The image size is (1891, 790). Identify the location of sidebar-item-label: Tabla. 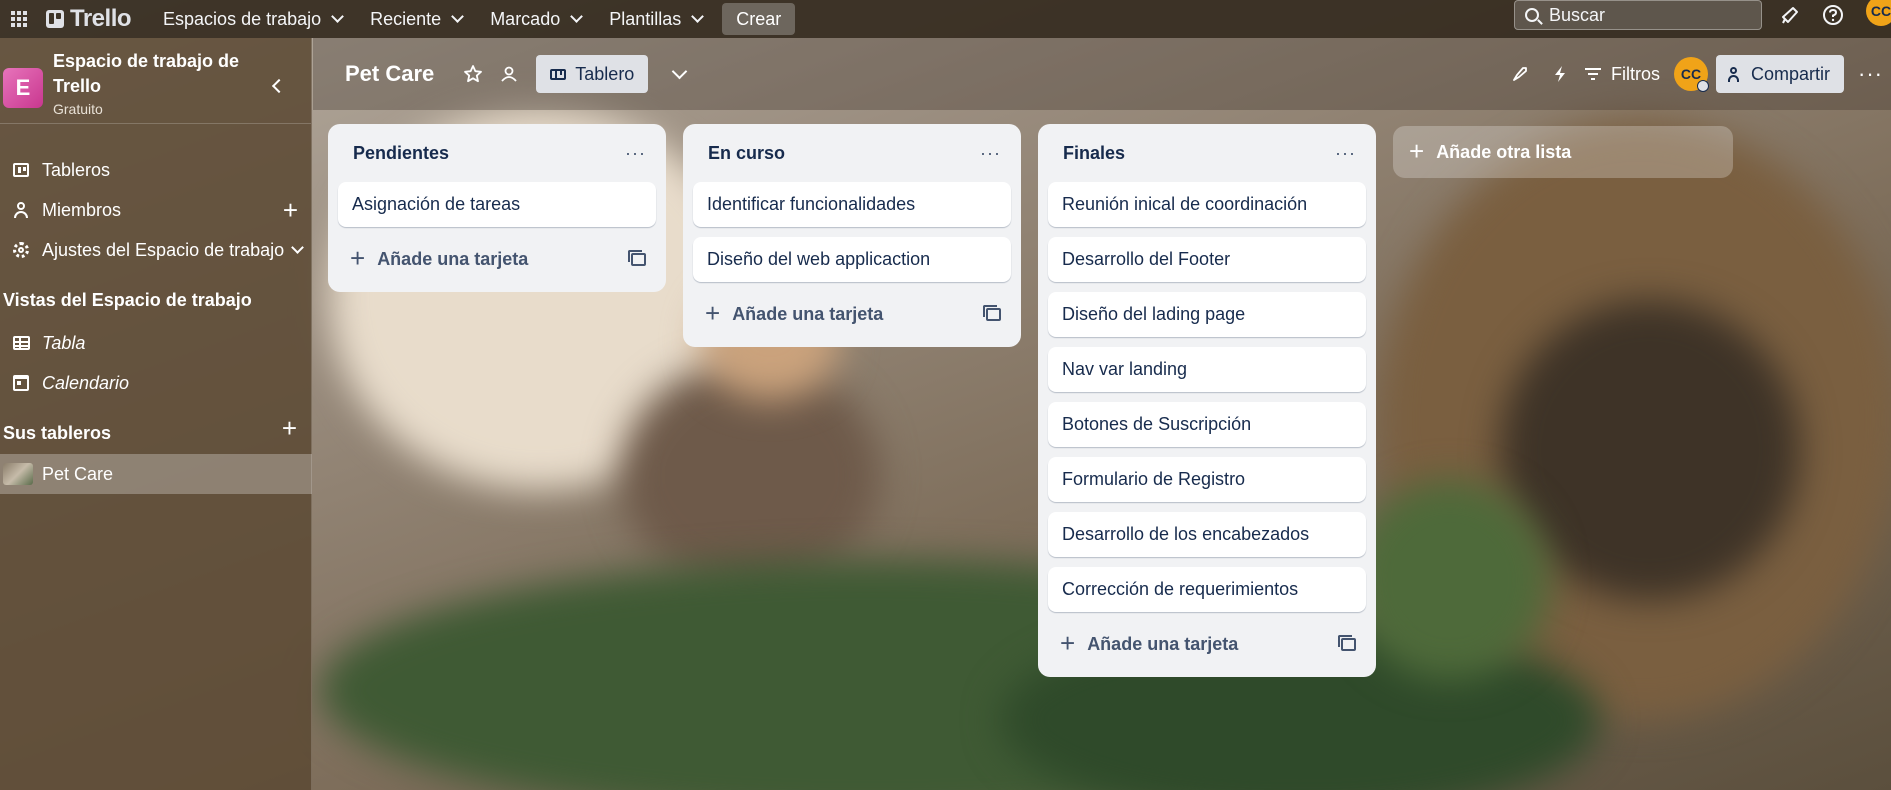
(64, 342).